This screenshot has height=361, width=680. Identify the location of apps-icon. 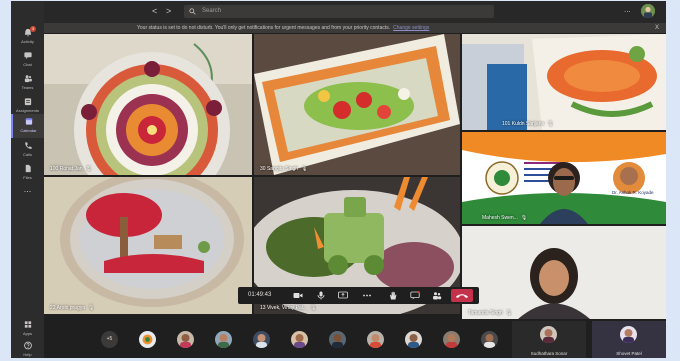
(27, 324).